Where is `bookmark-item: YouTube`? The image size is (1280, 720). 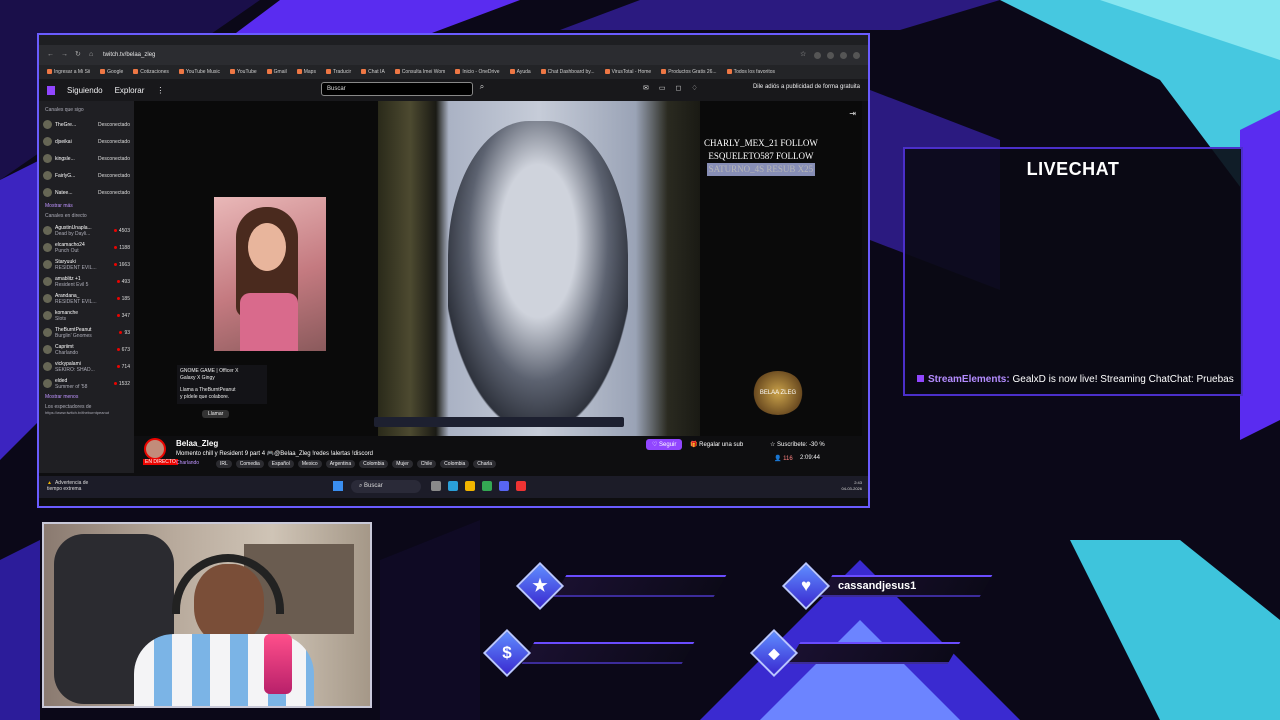 bookmark-item: YouTube is located at coordinates (243, 72).